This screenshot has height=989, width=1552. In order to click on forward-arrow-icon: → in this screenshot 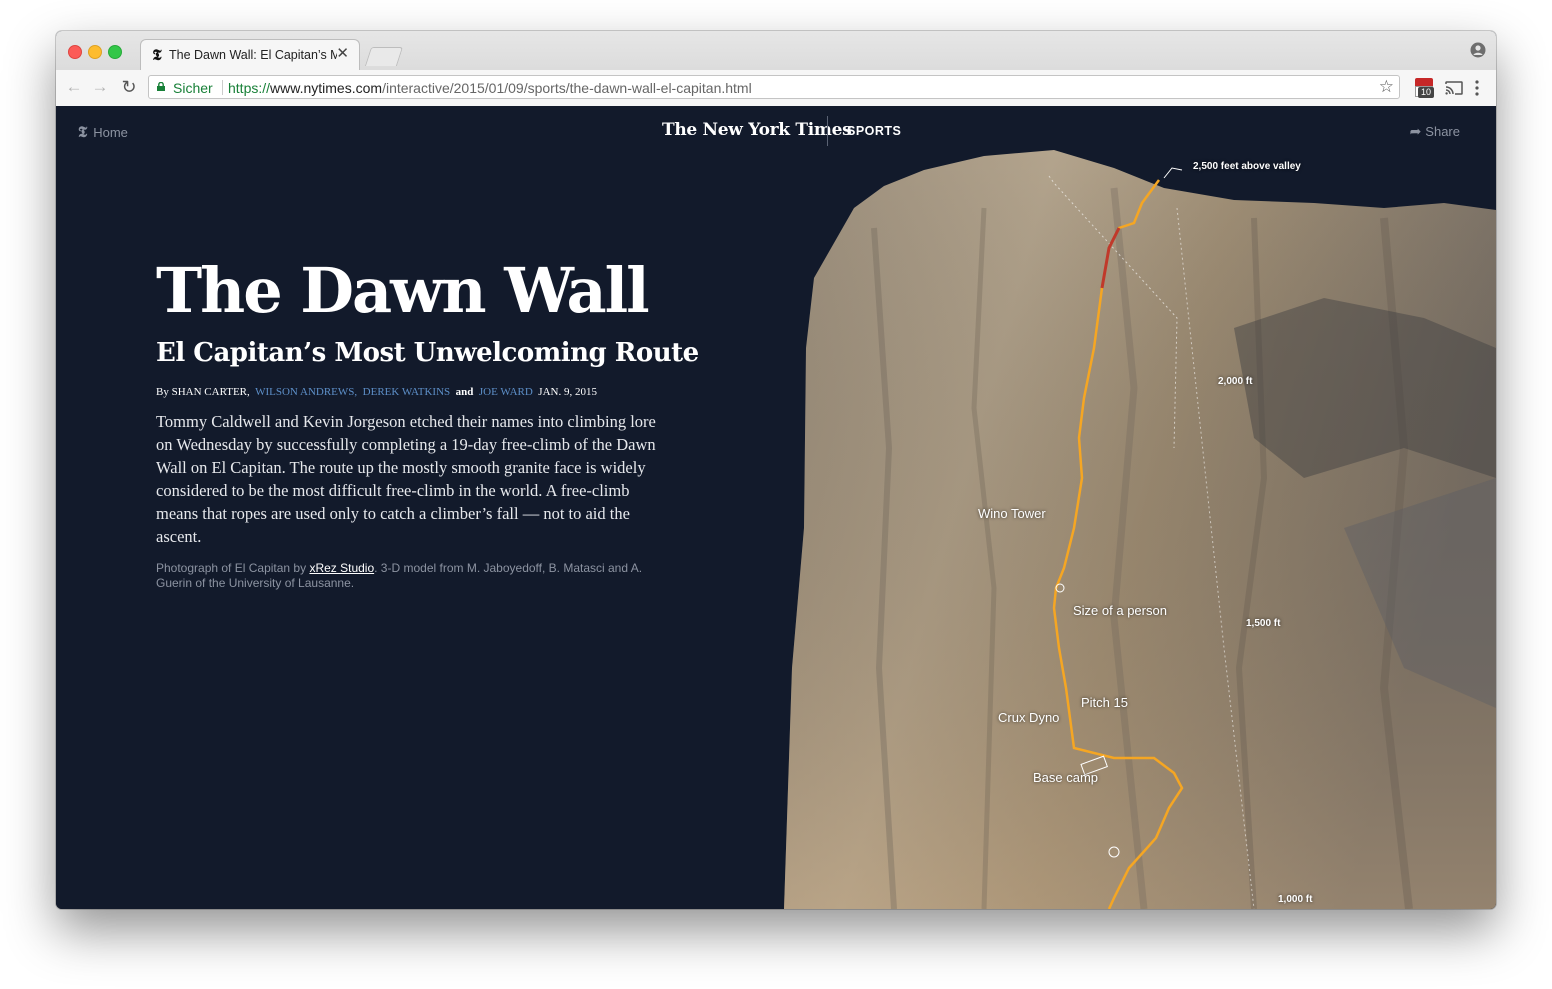, I will do `click(100, 87)`.